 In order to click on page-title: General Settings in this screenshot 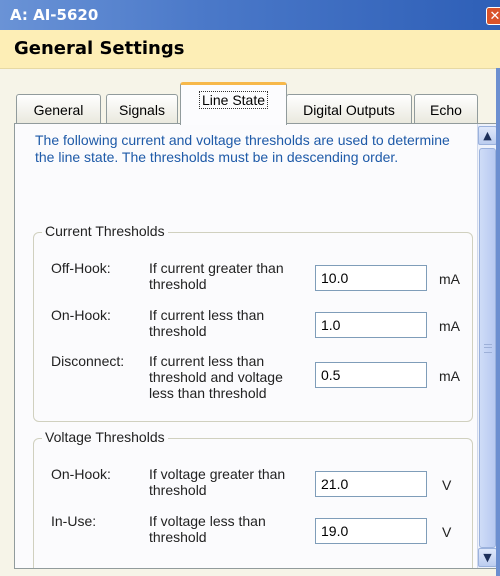, I will do `click(99, 48)`.